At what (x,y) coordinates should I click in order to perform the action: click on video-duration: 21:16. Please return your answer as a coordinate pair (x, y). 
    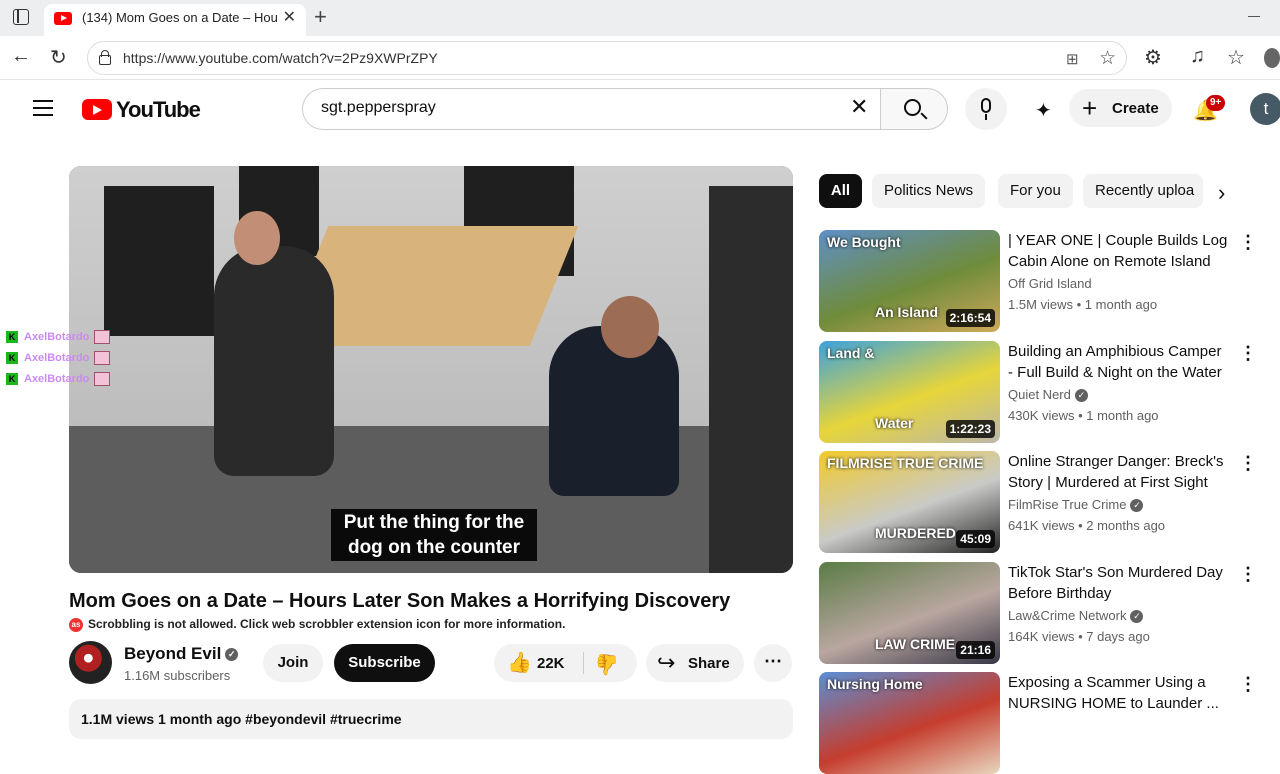
    Looking at the image, I should click on (975, 650).